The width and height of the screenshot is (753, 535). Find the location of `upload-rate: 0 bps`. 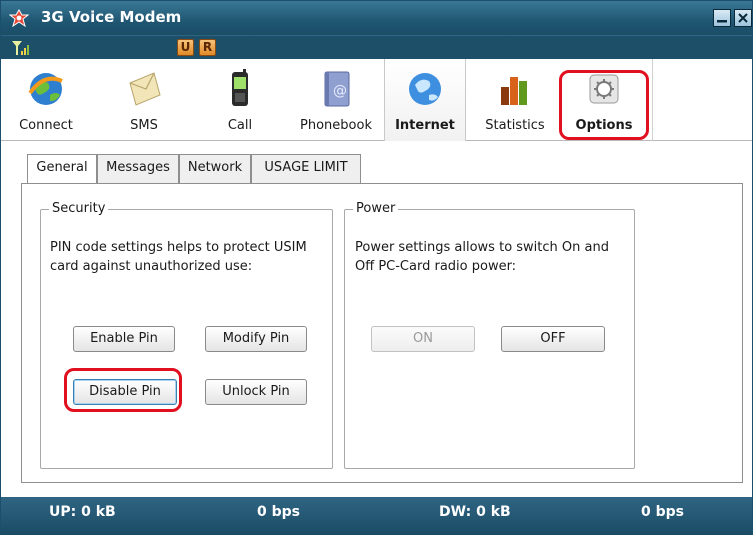

upload-rate: 0 bps is located at coordinates (278, 512).